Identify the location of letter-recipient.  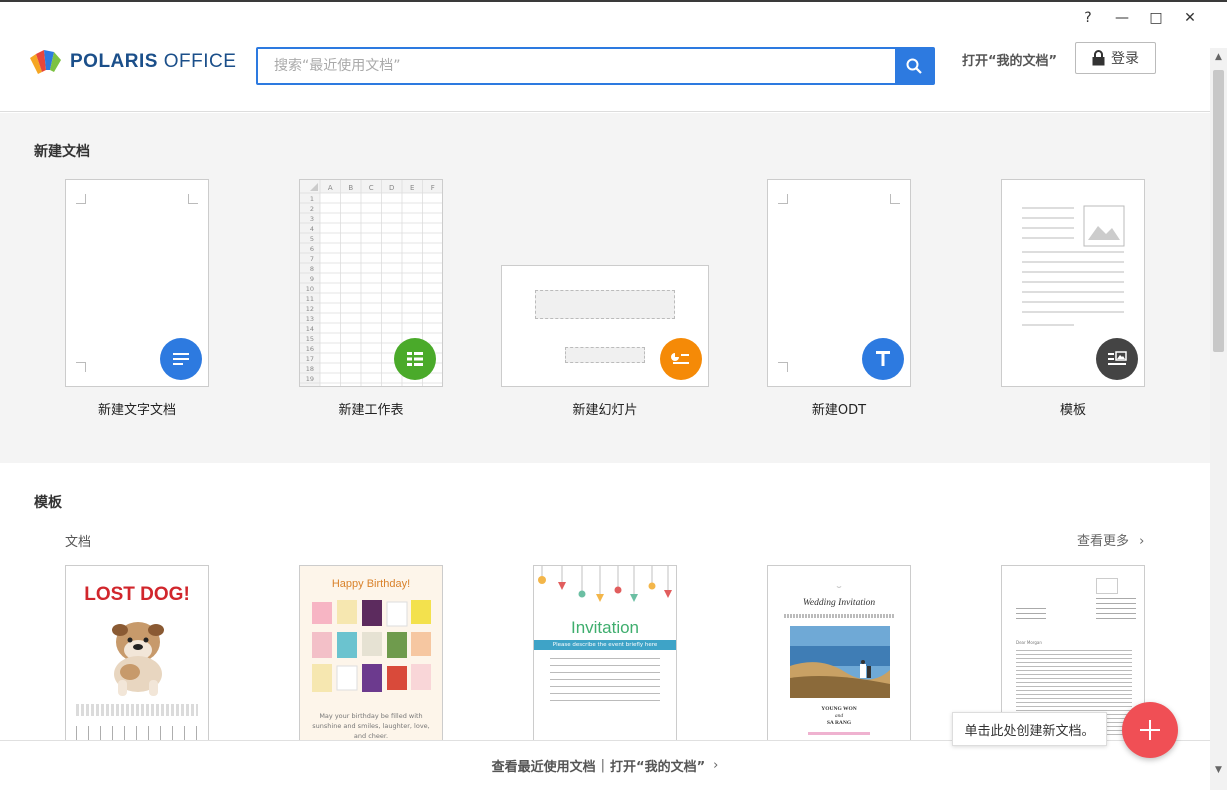
(1031, 615).